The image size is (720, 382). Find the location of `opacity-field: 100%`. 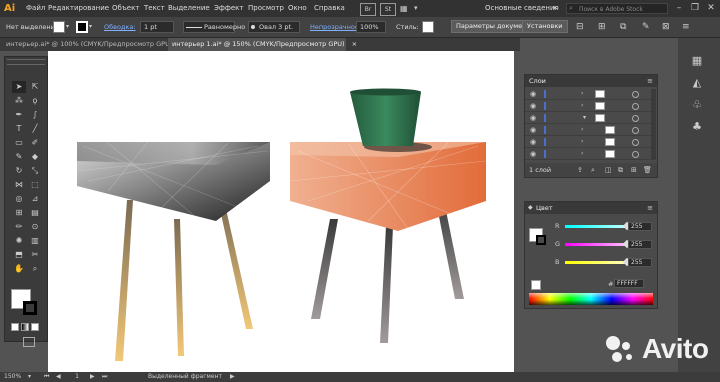

opacity-field: 100% is located at coordinates (371, 27).